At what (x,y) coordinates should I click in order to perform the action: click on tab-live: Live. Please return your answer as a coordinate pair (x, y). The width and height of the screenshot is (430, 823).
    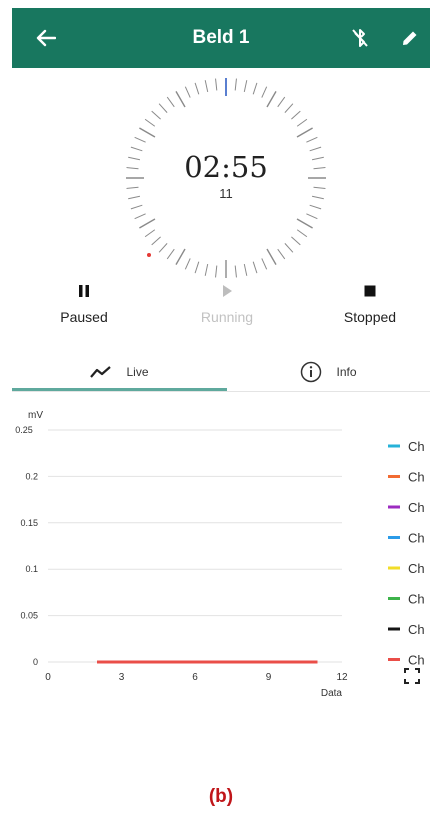
    Looking at the image, I should click on (119, 372).